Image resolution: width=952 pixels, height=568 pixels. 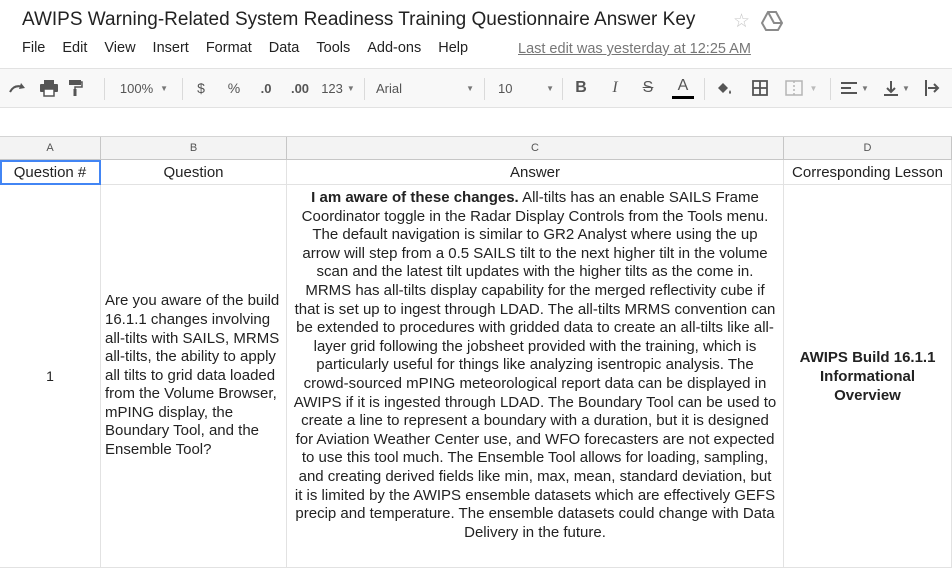 What do you see at coordinates (535, 172) in the screenshot?
I see `cell-c1: Answer` at bounding box center [535, 172].